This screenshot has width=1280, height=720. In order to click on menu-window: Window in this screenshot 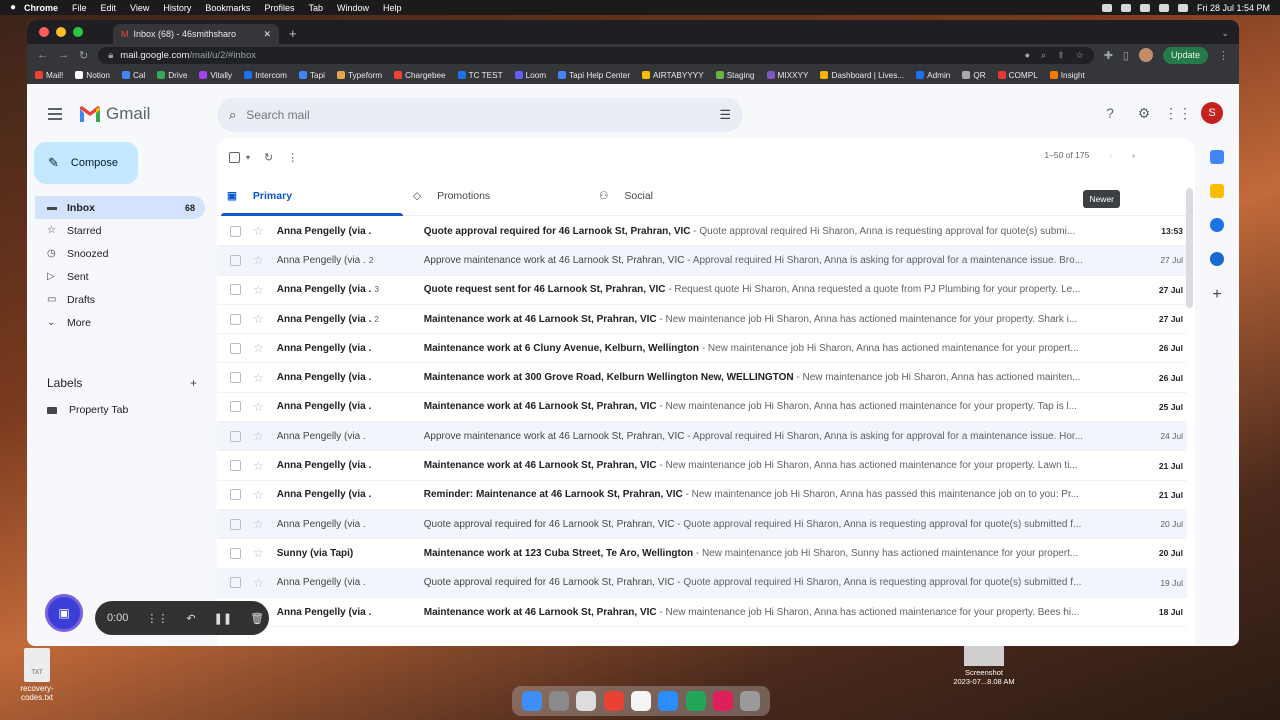, I will do `click(353, 8)`.